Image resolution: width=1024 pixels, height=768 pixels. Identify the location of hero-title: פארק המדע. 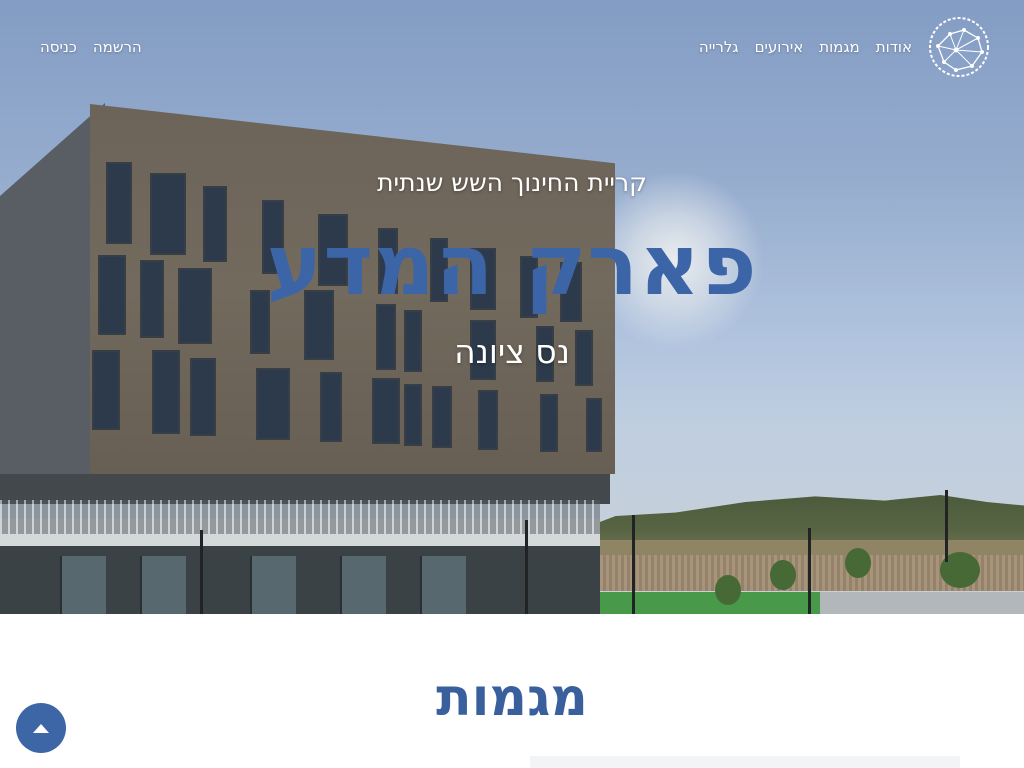
(512, 265).